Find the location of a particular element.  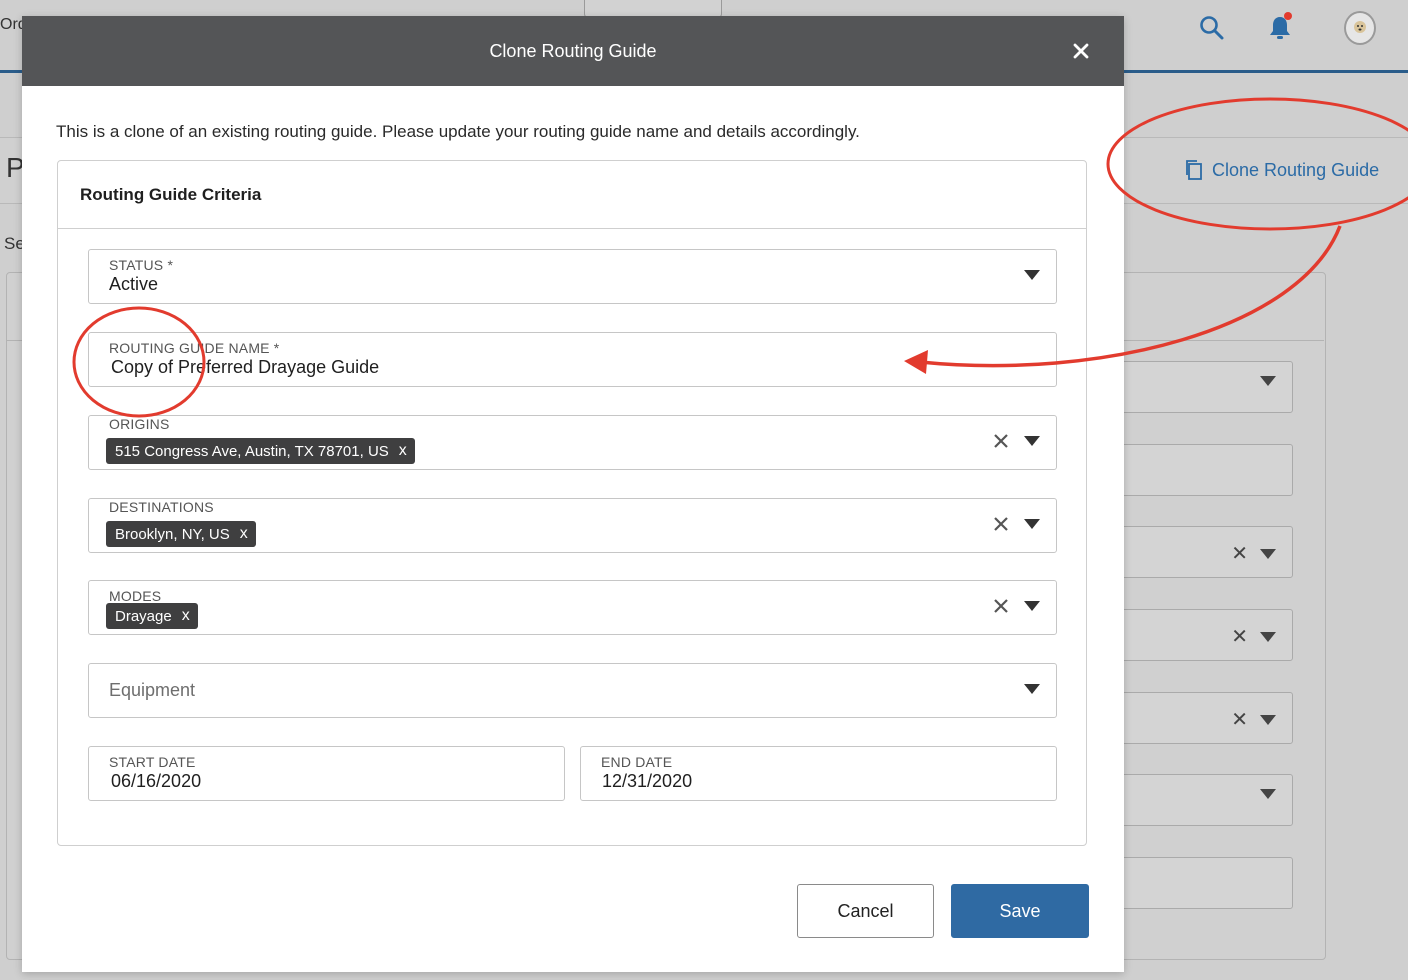

close-button is located at coordinates (1081, 51).